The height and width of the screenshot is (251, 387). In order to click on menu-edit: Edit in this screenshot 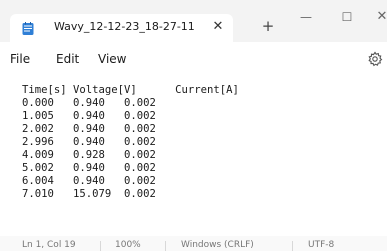, I will do `click(67, 59)`.